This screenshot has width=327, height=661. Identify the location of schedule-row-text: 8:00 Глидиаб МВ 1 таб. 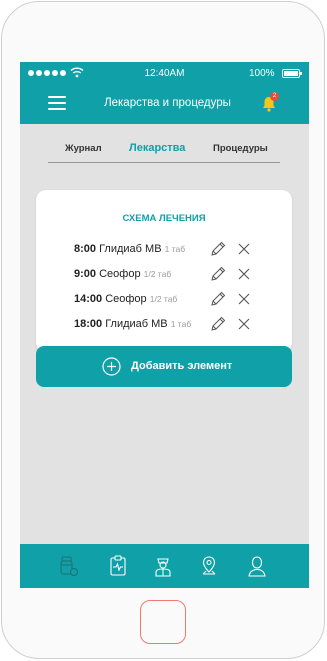
(129, 249).